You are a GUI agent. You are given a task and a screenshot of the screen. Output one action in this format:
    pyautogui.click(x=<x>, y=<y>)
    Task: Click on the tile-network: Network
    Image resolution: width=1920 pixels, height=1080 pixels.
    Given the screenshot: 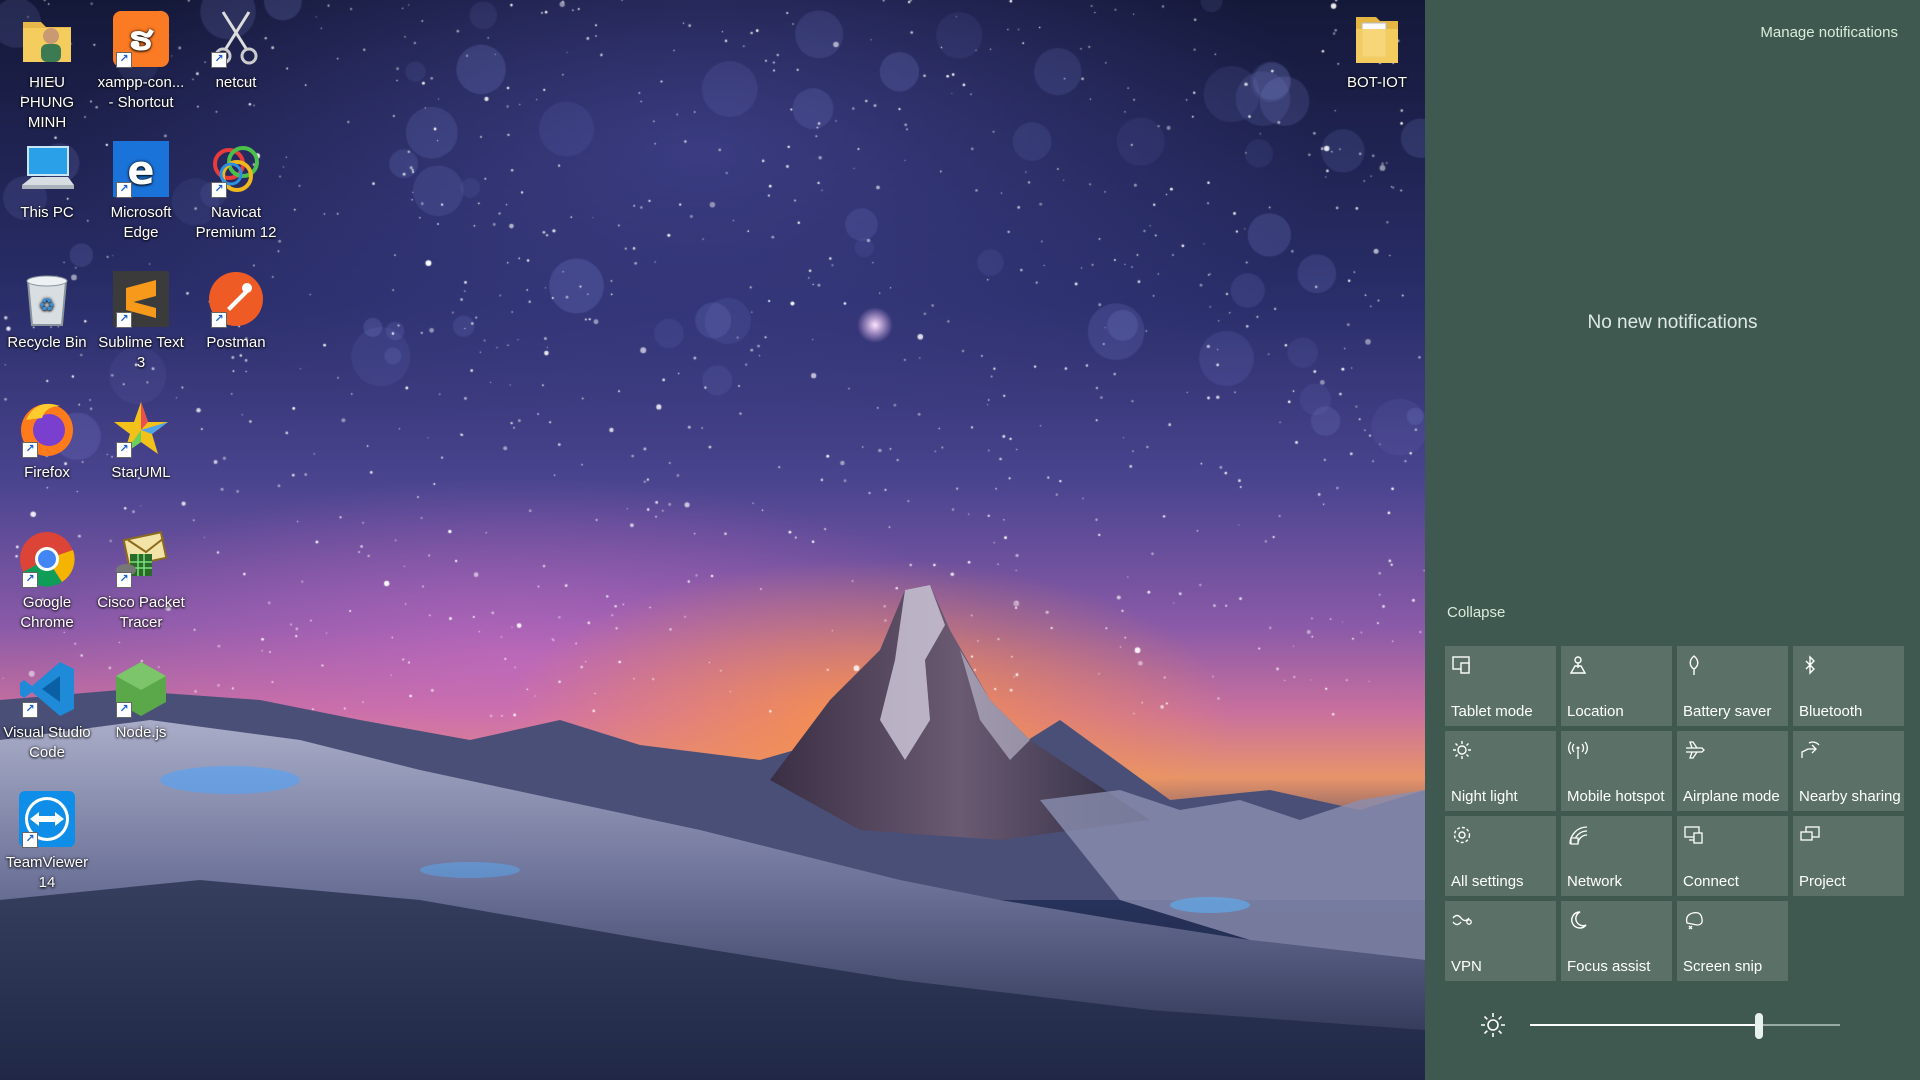 What is the action you would take?
    pyautogui.click(x=1616, y=856)
    